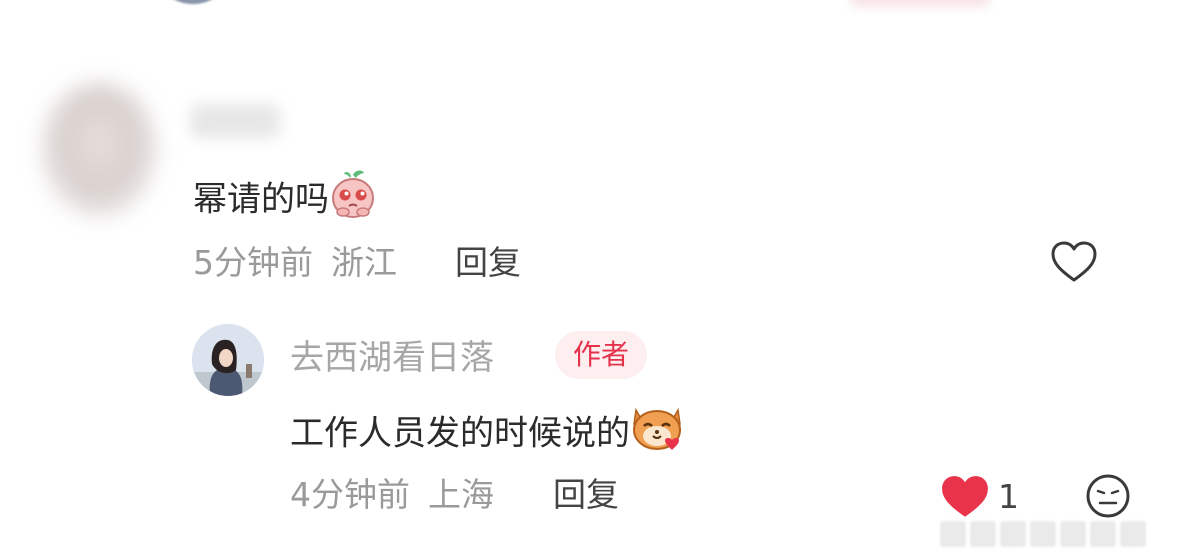  What do you see at coordinates (601, 355) in the screenshot?
I see `author-badge: 作者` at bounding box center [601, 355].